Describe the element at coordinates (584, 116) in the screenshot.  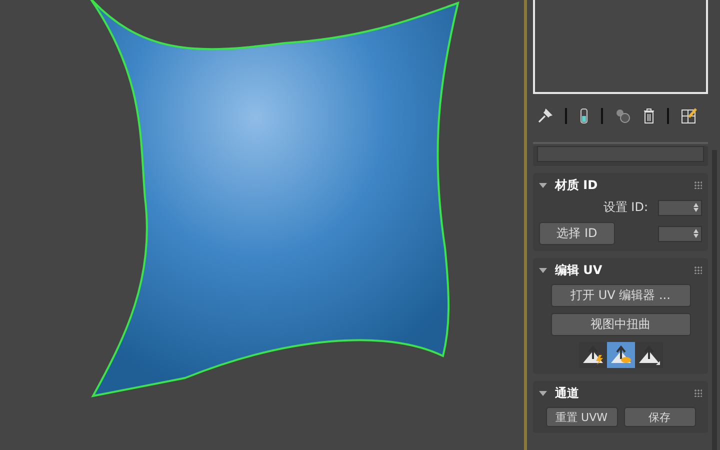
I see `test-tube-icon` at that location.